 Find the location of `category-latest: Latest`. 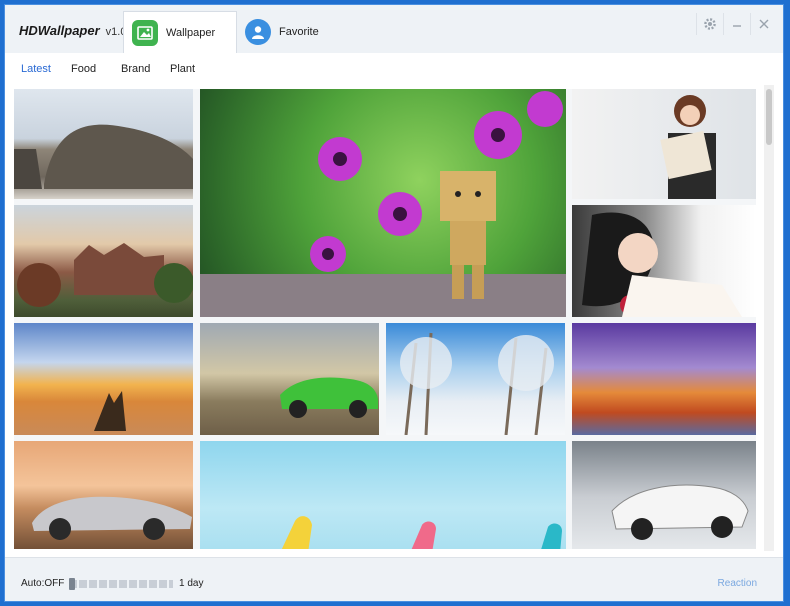

category-latest: Latest is located at coordinates (36, 69).